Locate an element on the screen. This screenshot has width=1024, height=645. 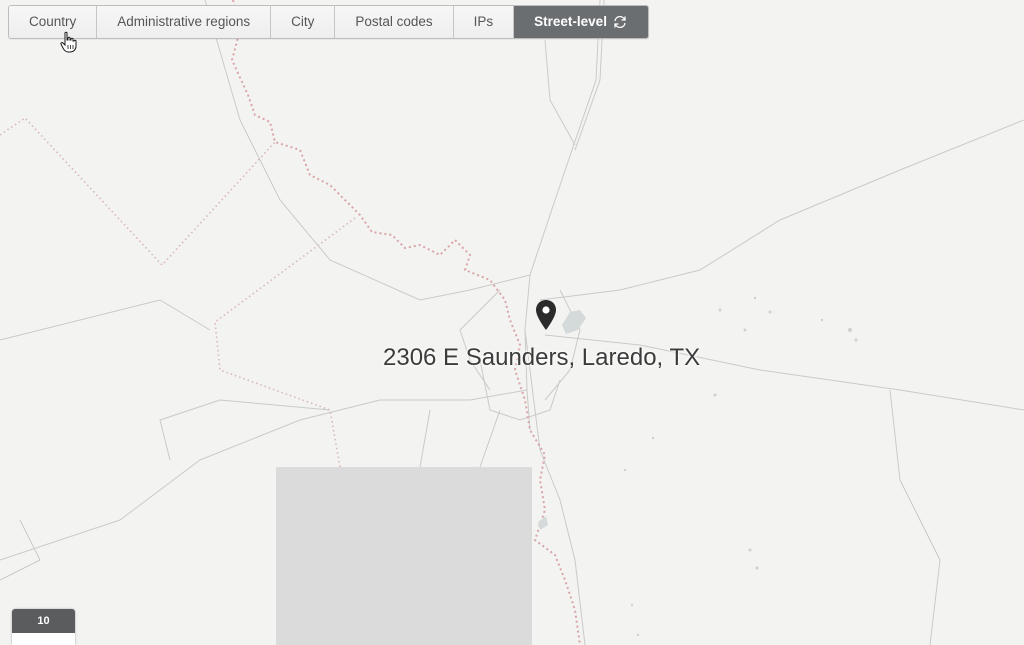
address-label: 2306 E Saunders, Laredo, TX is located at coordinates (542, 357).